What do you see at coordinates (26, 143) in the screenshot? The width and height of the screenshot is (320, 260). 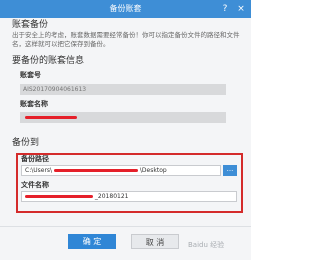 I see `section-heading-backup-to: 备份到` at bounding box center [26, 143].